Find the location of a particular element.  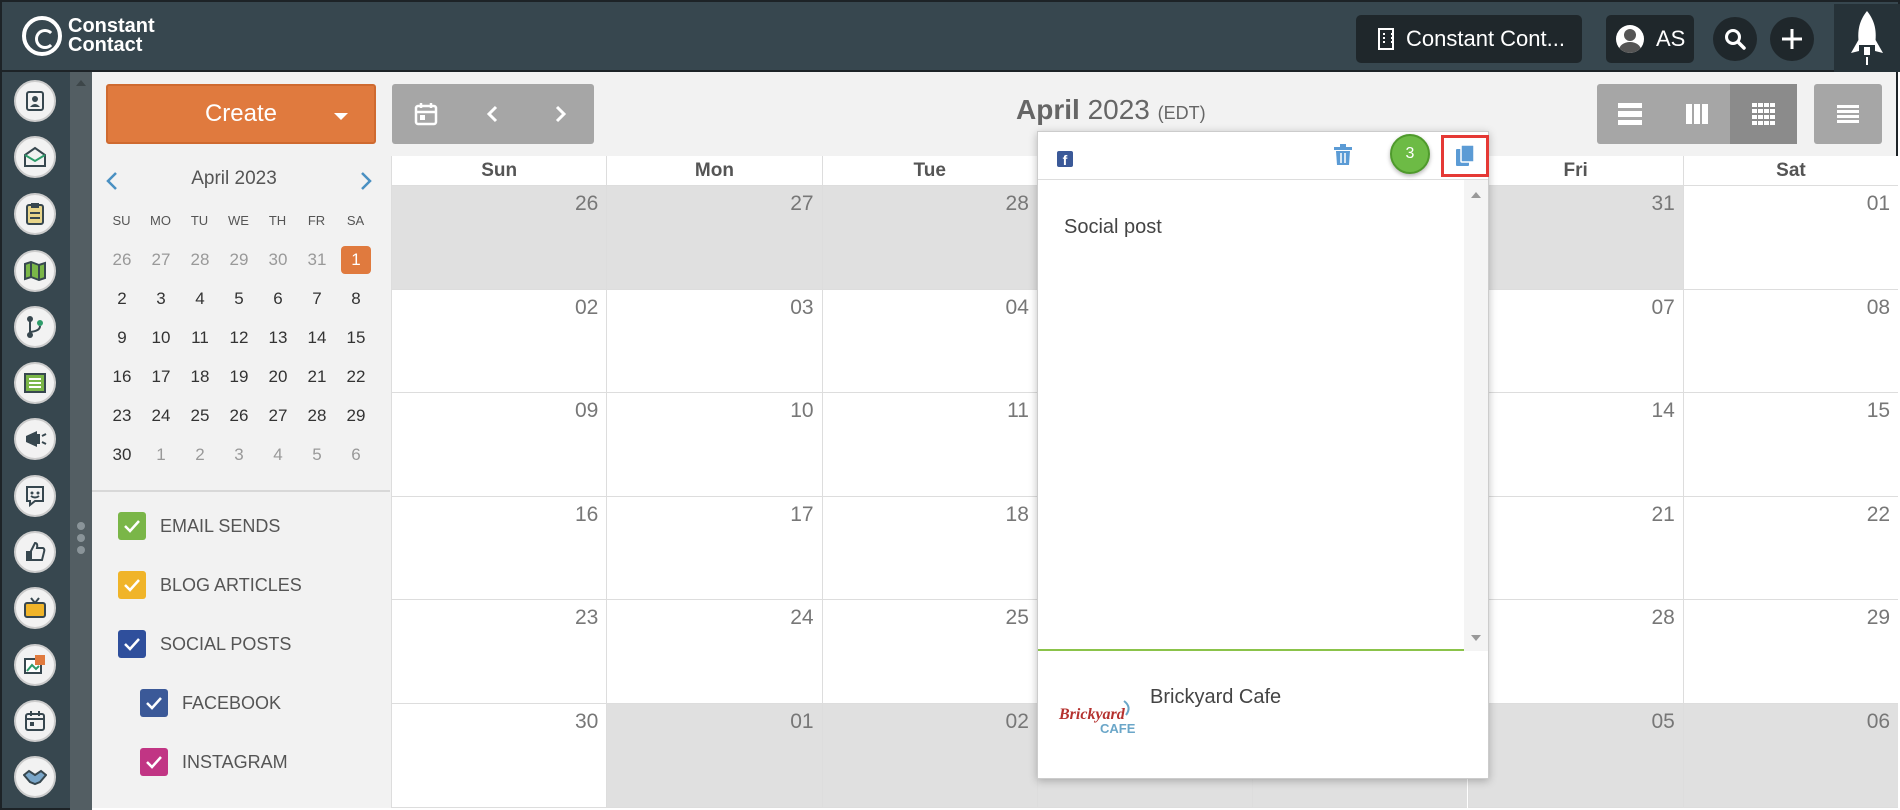

week-view-button is located at coordinates (1697, 114).